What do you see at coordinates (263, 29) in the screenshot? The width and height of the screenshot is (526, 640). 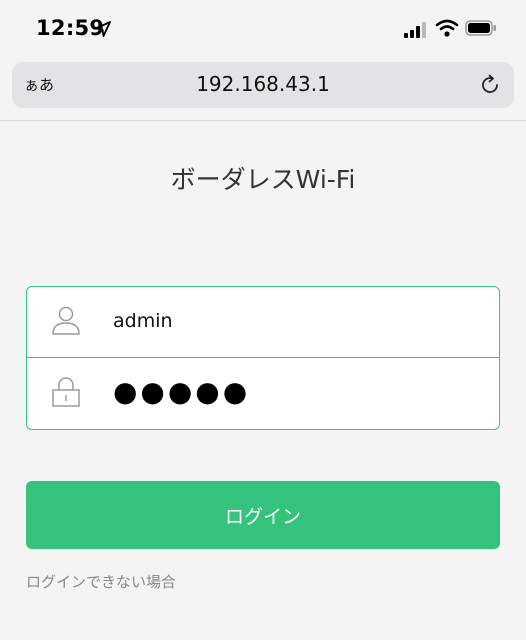 I see `status-bar: 12:59` at bounding box center [263, 29].